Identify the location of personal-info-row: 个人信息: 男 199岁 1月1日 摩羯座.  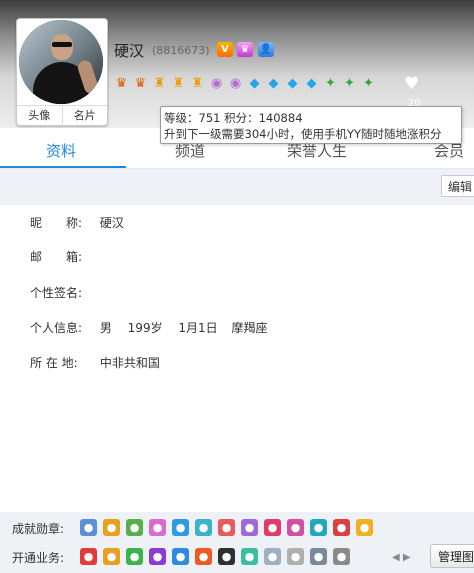
(149, 327).